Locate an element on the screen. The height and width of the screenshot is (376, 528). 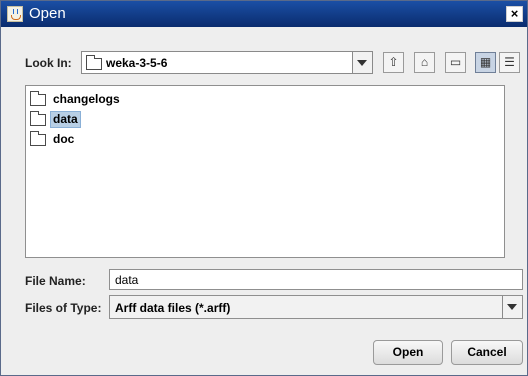
new-folder-button: ▭ is located at coordinates (455, 62).